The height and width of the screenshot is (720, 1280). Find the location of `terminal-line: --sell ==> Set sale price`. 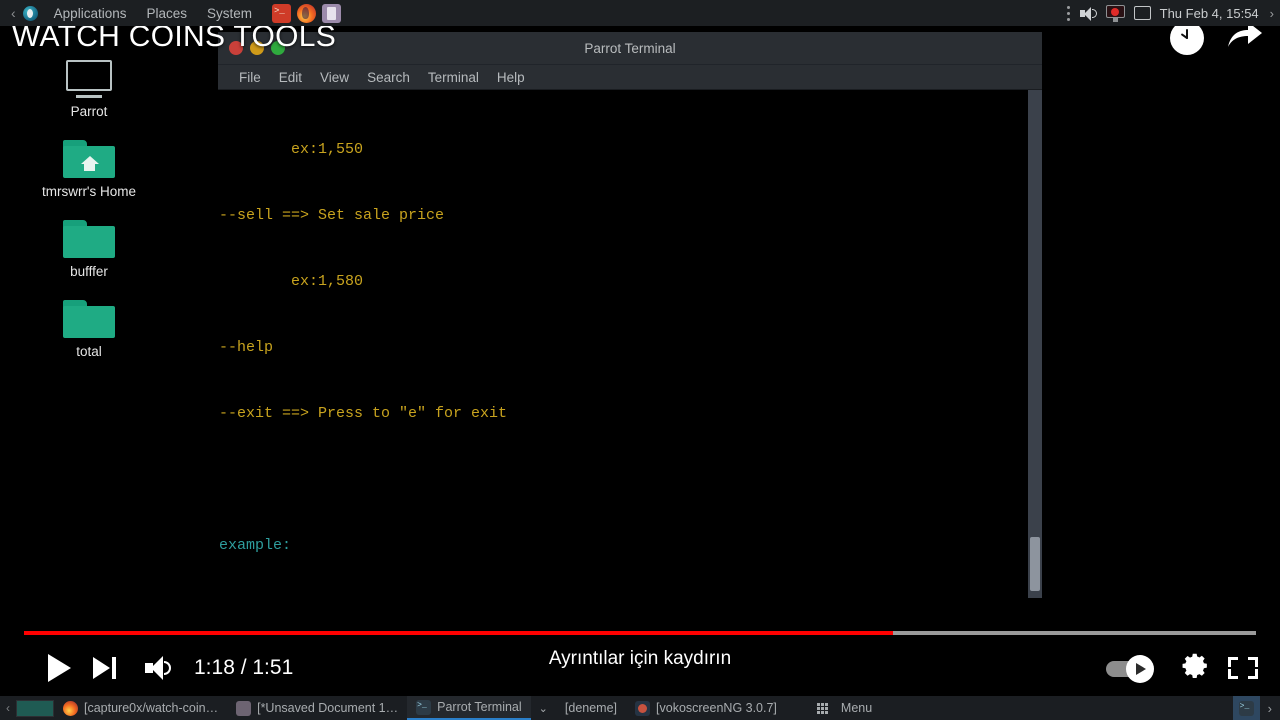

terminal-line: --sell ==> Set sale price is located at coordinates (332, 215).